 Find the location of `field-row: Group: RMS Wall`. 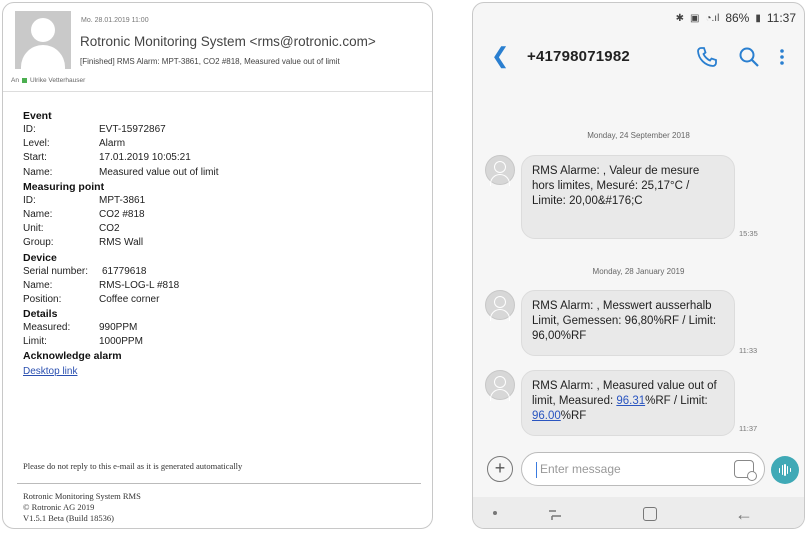

field-row: Group: RMS Wall is located at coordinates (223, 243).